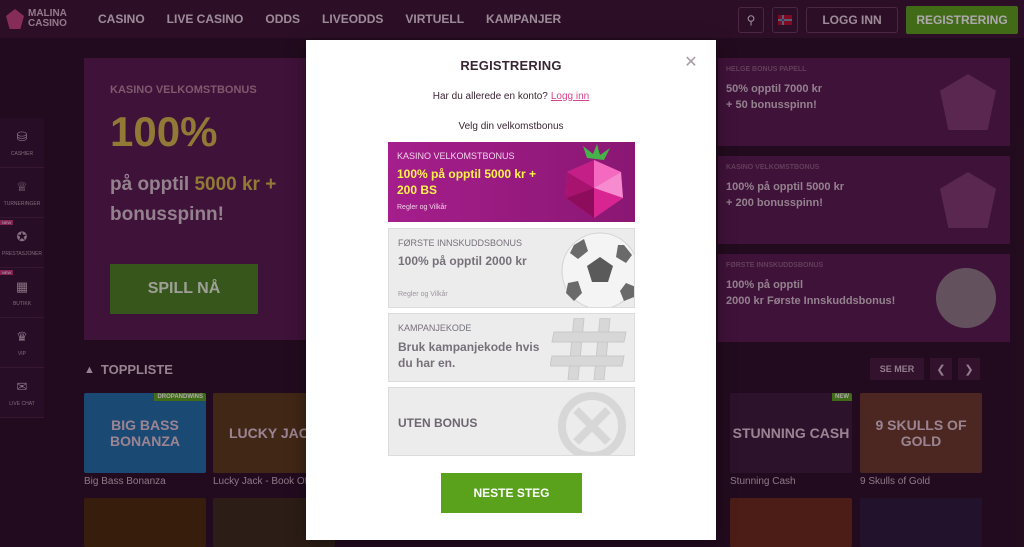  What do you see at coordinates (511, 96) in the screenshot?
I see `existing-account-prompt: Har du allerede en konto? Logg inn` at bounding box center [511, 96].